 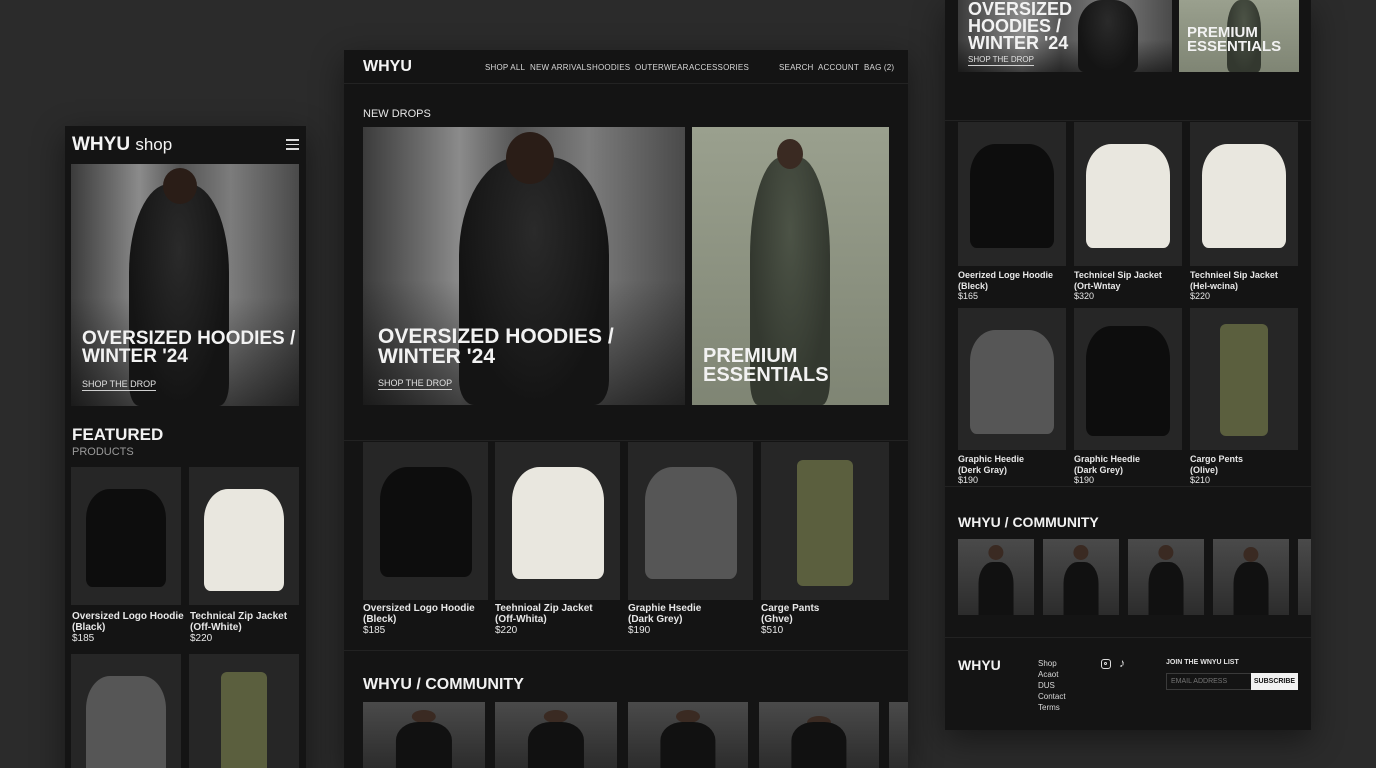 What do you see at coordinates (1052, 663) in the screenshot?
I see `footer-link-shop: Shop` at bounding box center [1052, 663].